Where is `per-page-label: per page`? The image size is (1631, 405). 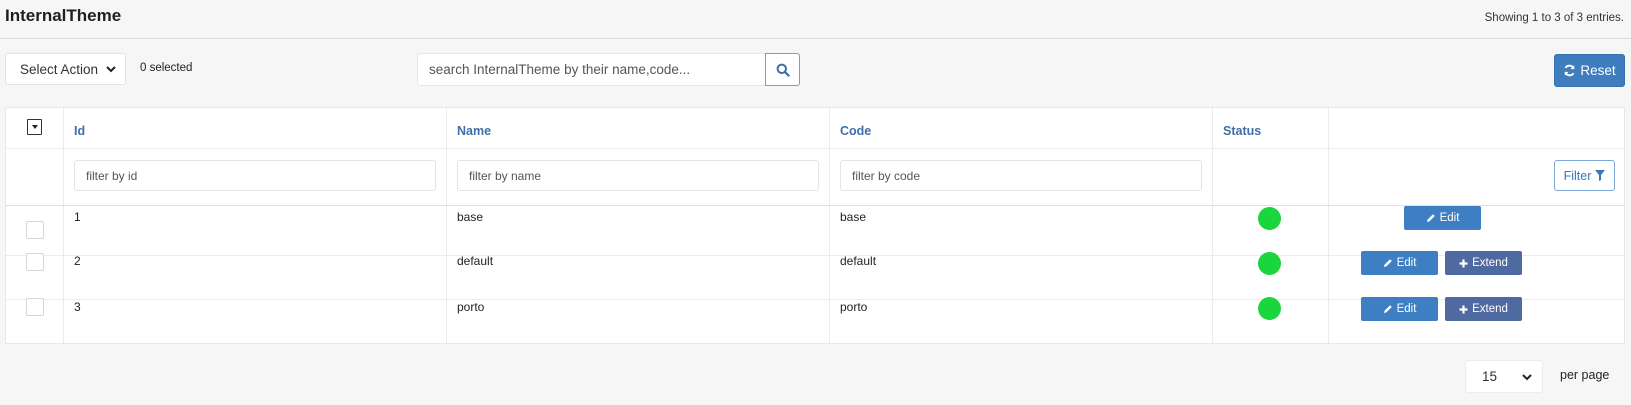
per-page-label: per page is located at coordinates (1585, 375).